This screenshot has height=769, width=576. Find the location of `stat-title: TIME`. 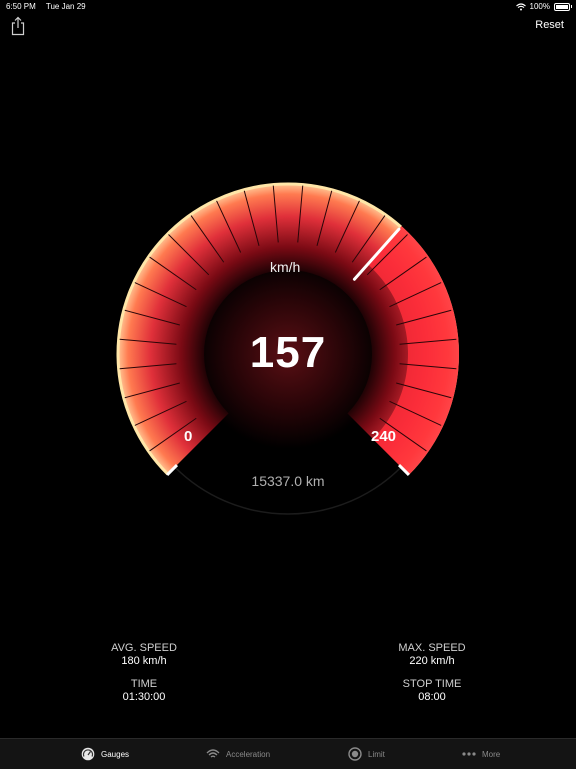

stat-title: TIME is located at coordinates (144, 684).